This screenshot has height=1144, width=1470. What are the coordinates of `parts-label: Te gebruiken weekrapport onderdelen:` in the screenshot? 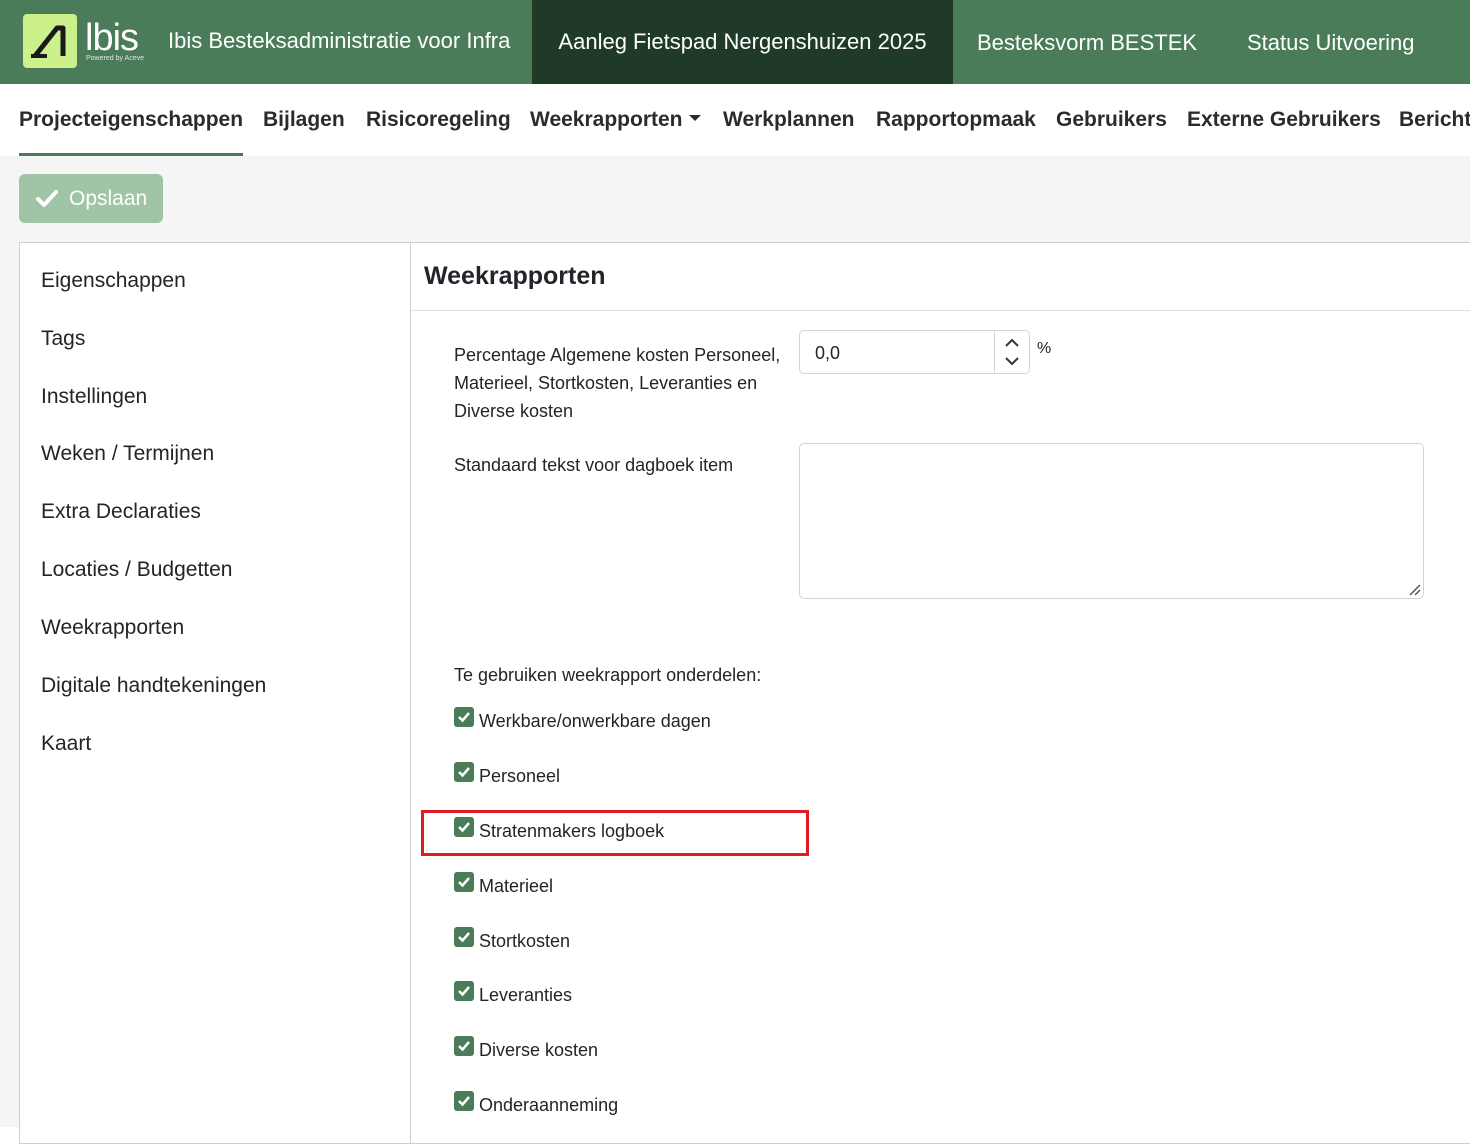 It's located at (608, 675).